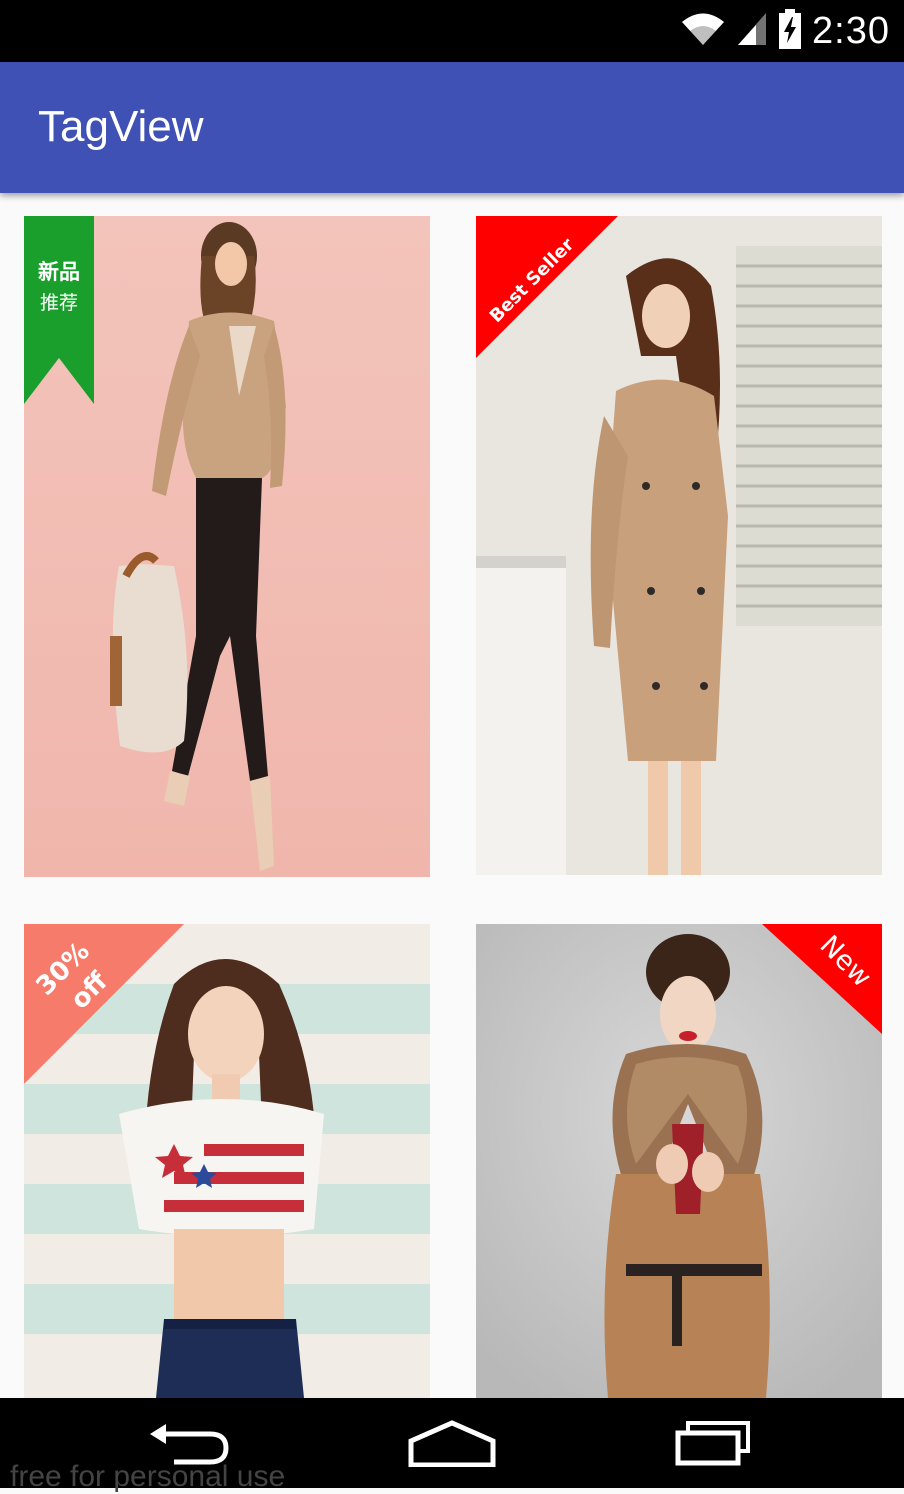 The height and width of the screenshot is (1494, 904). Describe the element at coordinates (59, 272) in the screenshot. I see `ribbon-text-line1: 新品` at that location.